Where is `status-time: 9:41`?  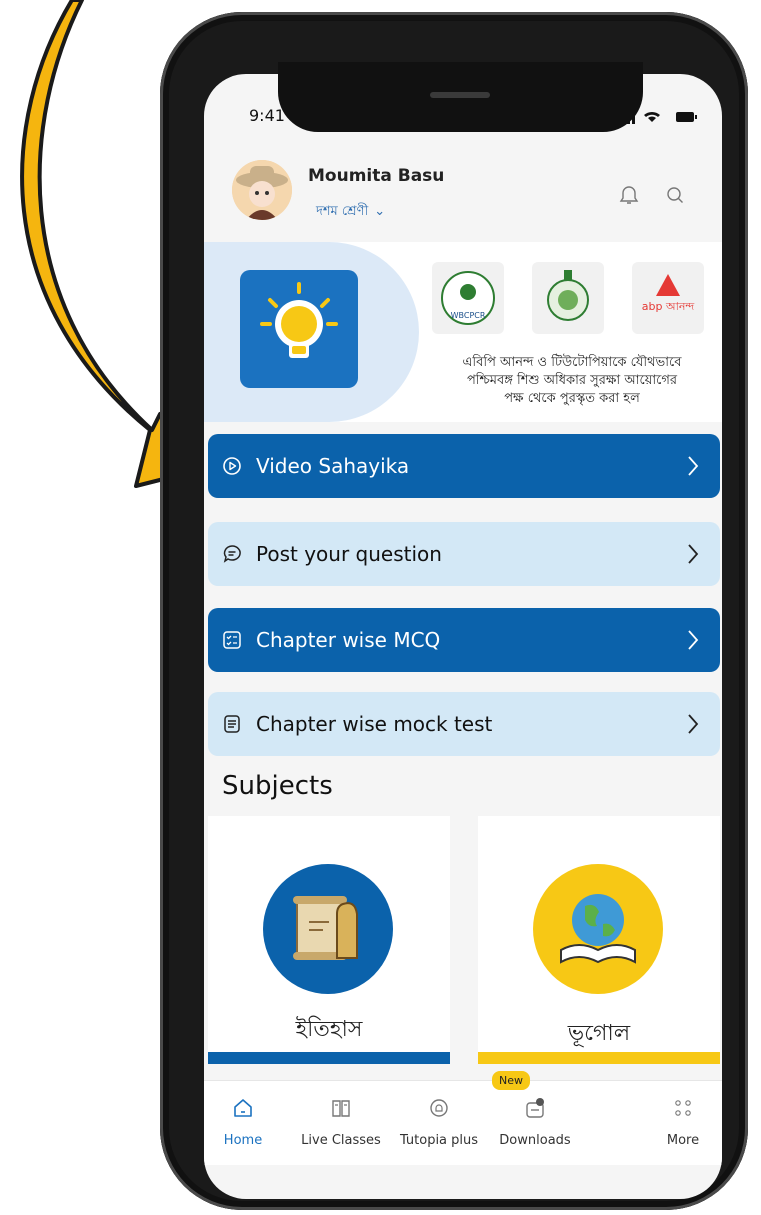 status-time: 9:41 is located at coordinates (267, 115).